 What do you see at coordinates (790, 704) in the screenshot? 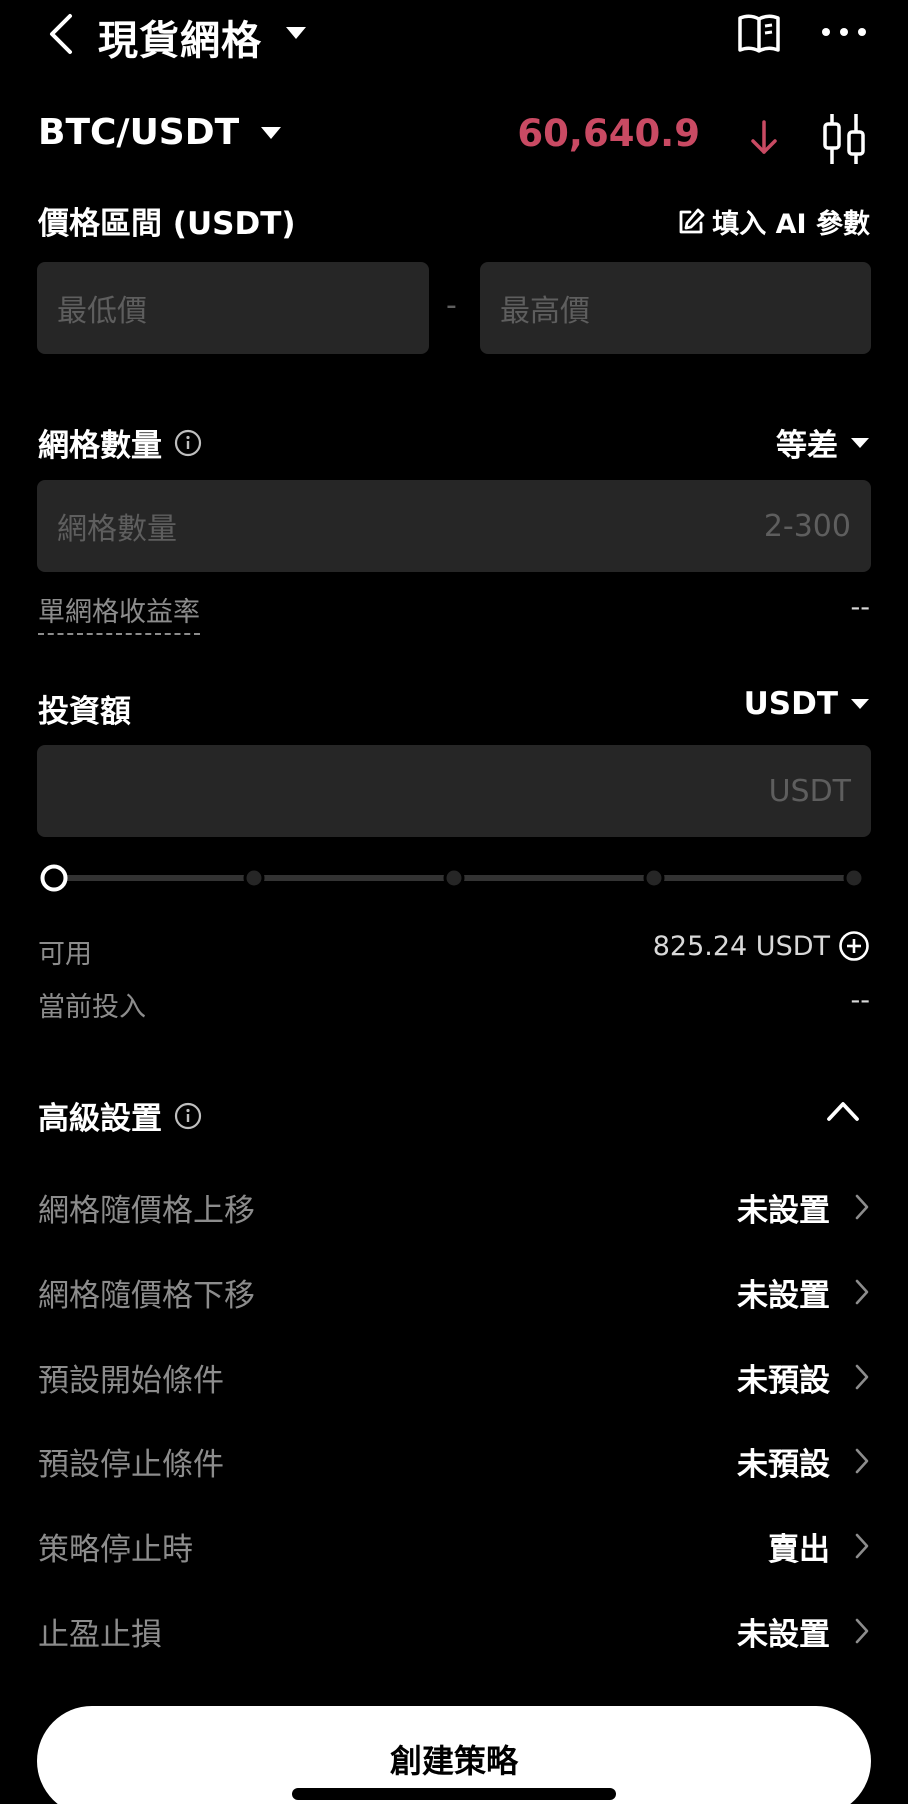
I see `investment-currency-value: USDT` at bounding box center [790, 704].